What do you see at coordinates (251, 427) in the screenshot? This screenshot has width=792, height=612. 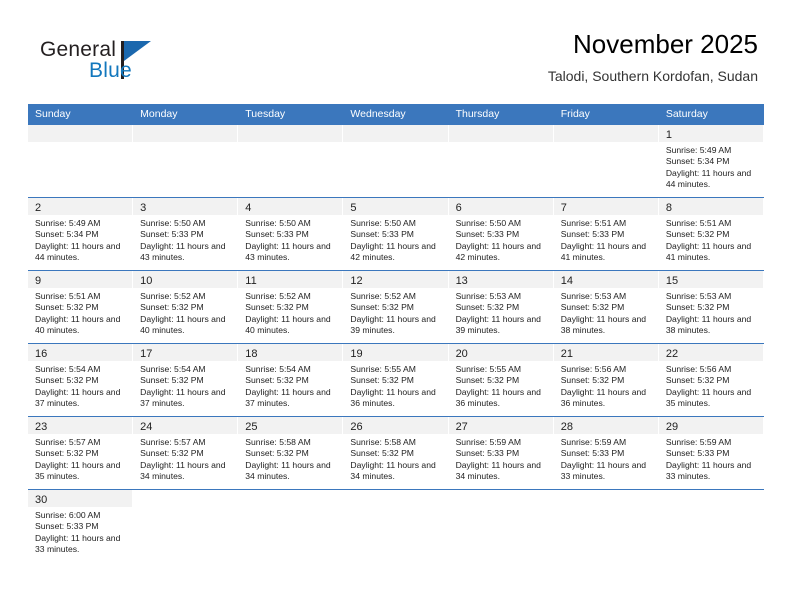 I see `day-number: 25` at bounding box center [251, 427].